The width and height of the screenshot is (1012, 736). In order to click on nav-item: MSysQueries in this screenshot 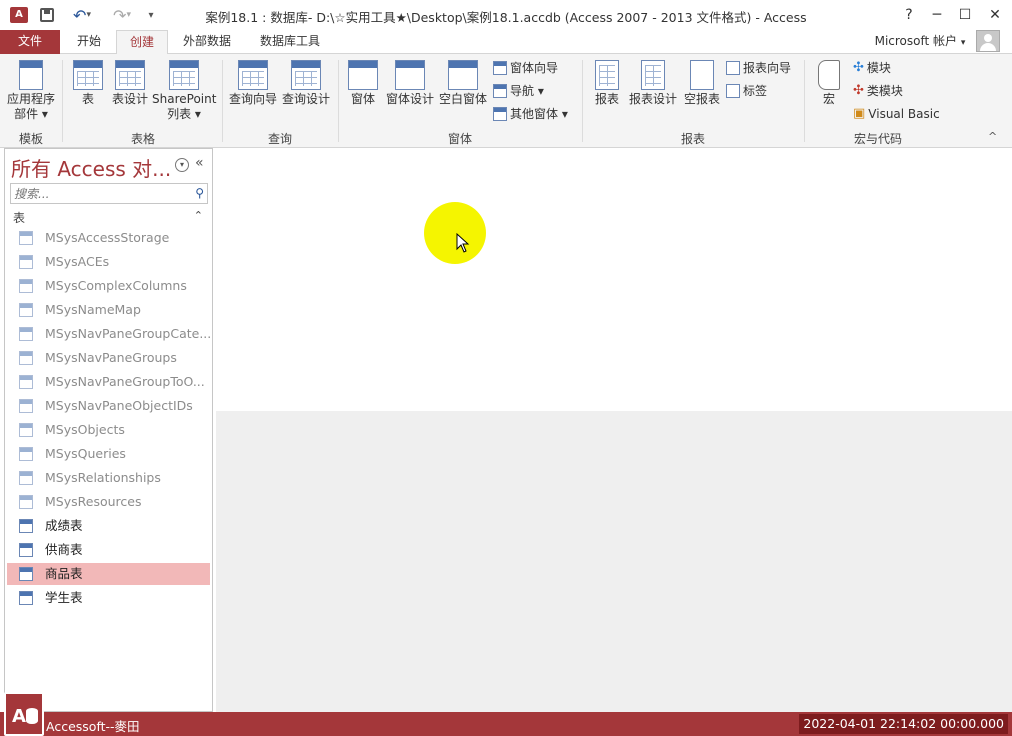, I will do `click(108, 454)`.